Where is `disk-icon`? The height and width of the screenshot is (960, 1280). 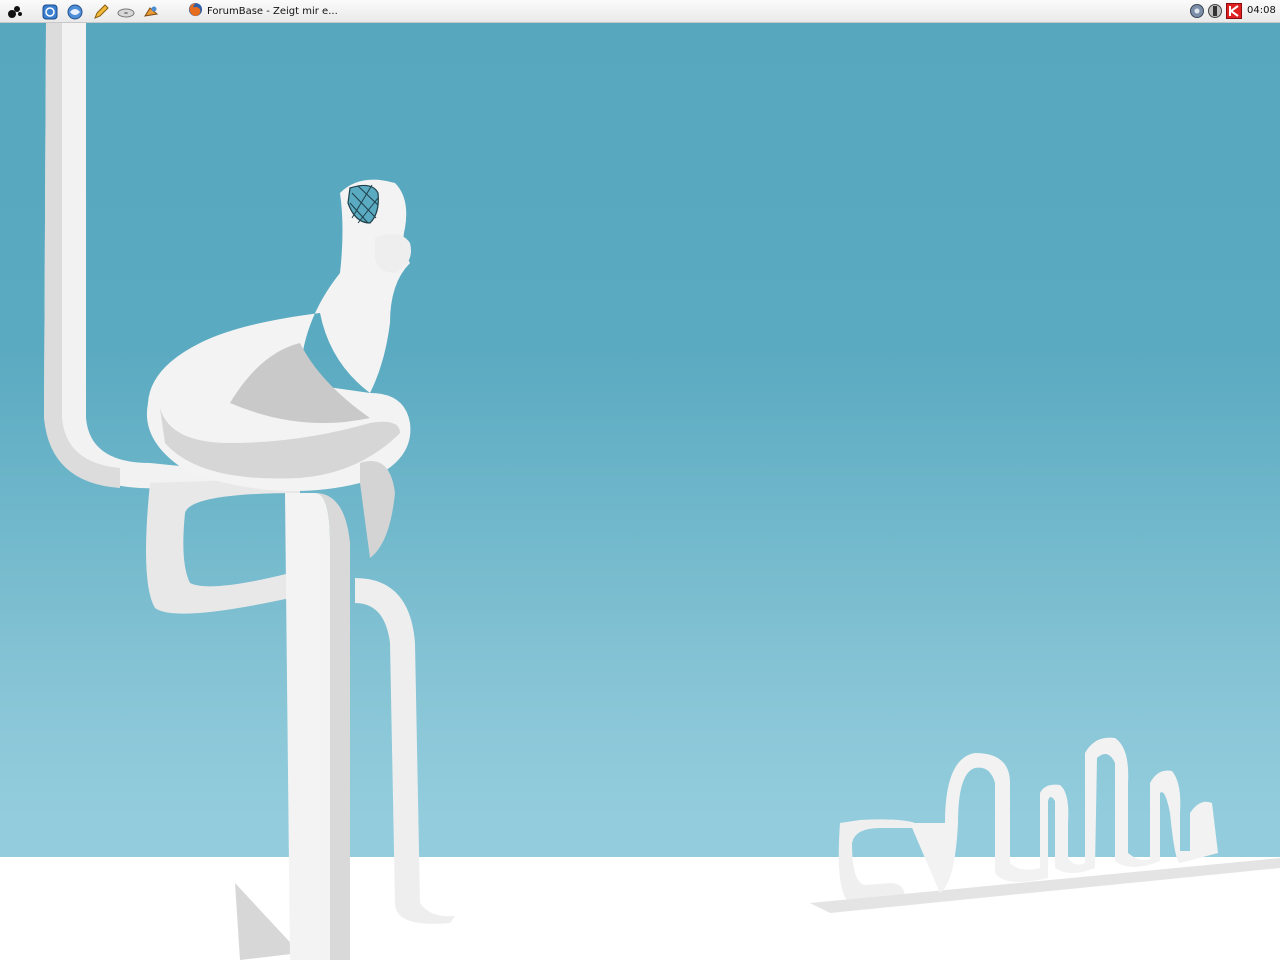 disk-icon is located at coordinates (126, 11).